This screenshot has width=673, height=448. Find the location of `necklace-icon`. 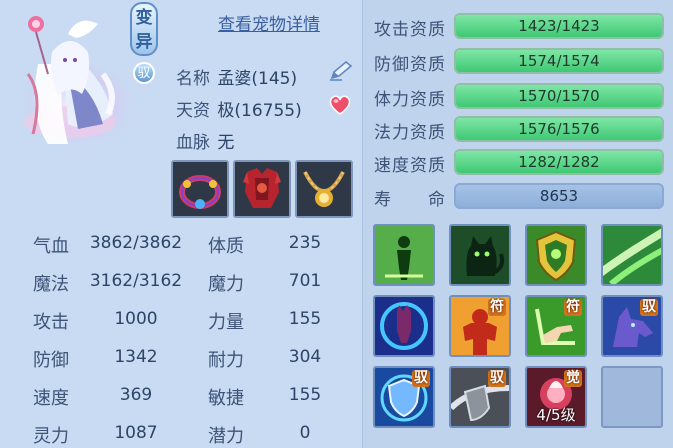

necklace-icon is located at coordinates (324, 189).